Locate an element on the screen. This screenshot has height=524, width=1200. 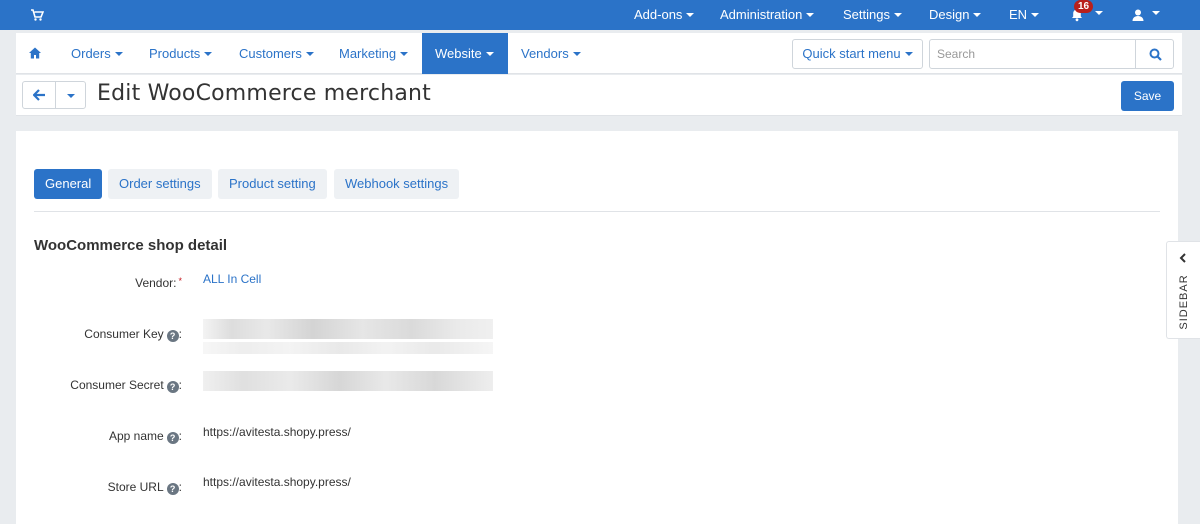
nav-item-products: Products is located at coordinates (180, 53).